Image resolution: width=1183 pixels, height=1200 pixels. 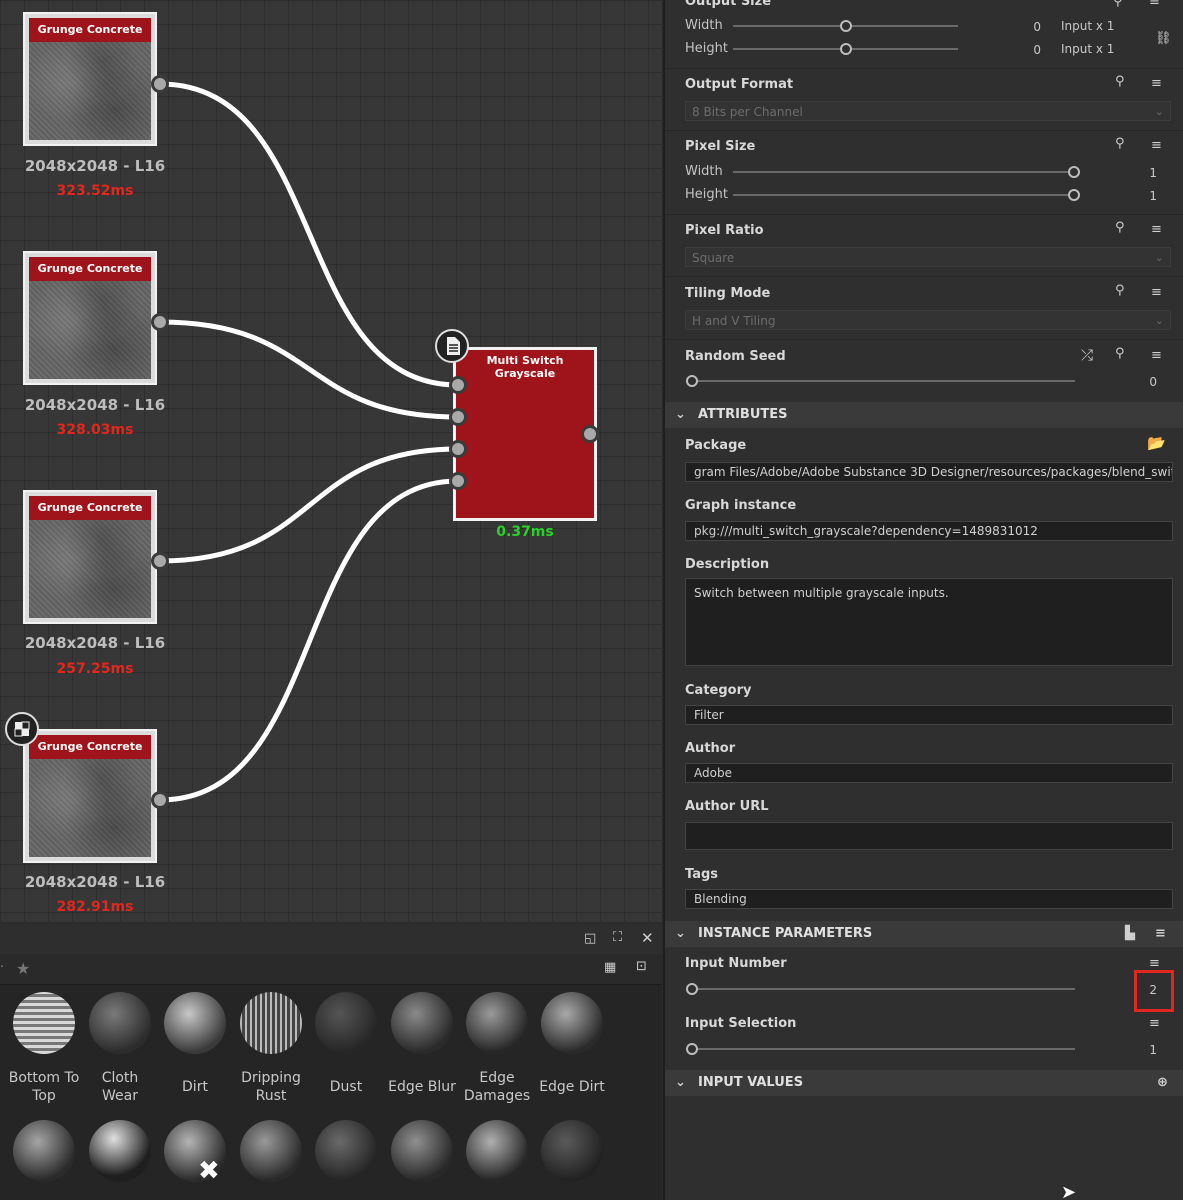 I want to click on shuffle-icon: ⤮, so click(x=1087, y=355).